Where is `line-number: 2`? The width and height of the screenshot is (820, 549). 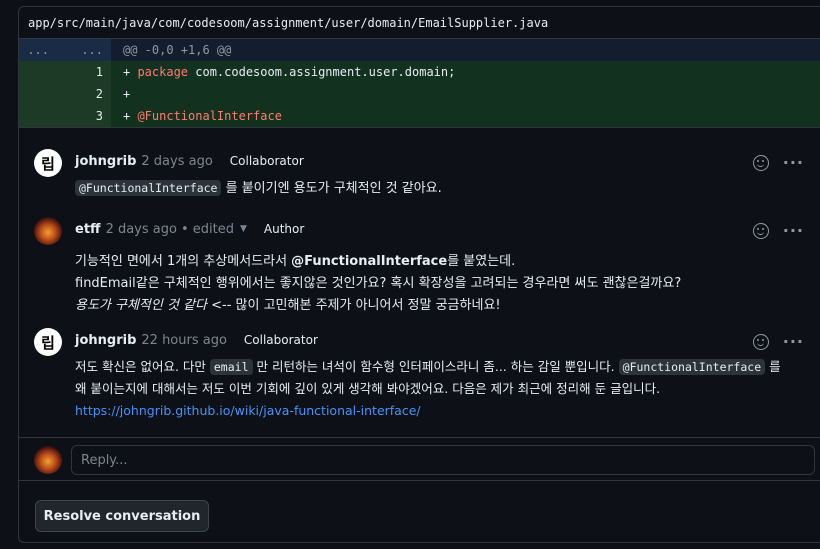
line-number: 2 is located at coordinates (84, 94).